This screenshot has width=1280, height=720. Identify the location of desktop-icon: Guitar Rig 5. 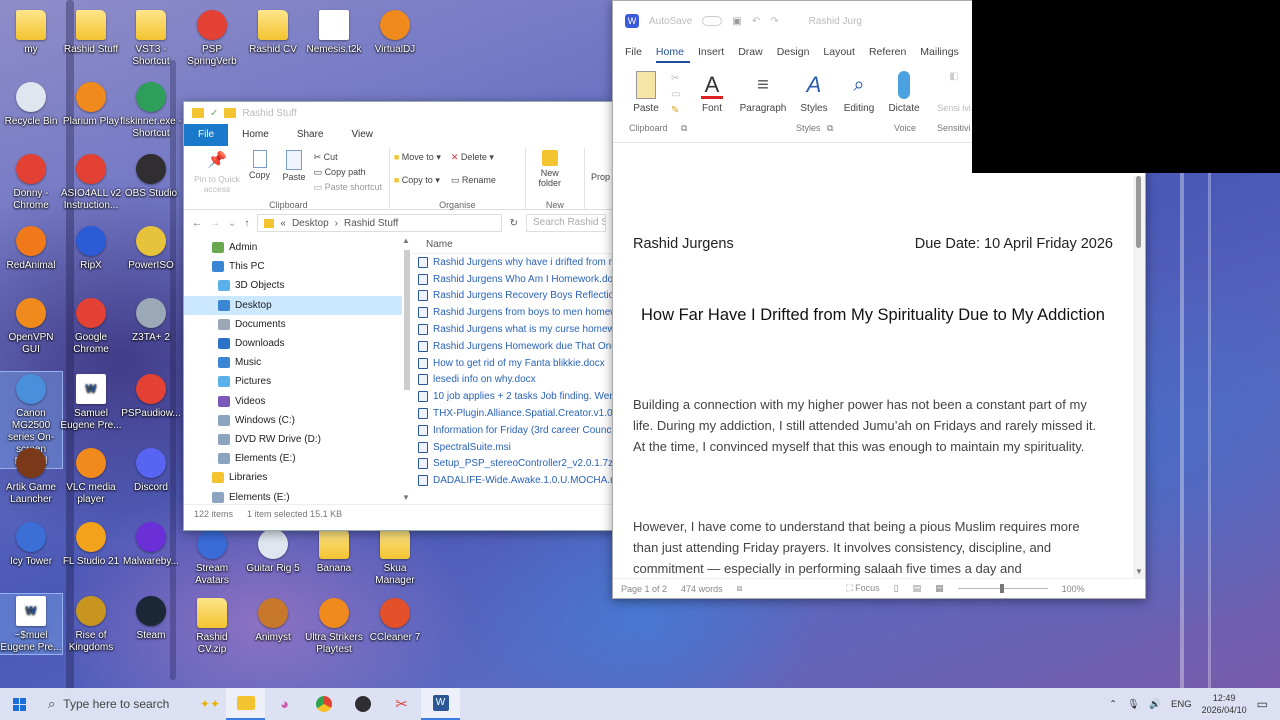
(273, 551).